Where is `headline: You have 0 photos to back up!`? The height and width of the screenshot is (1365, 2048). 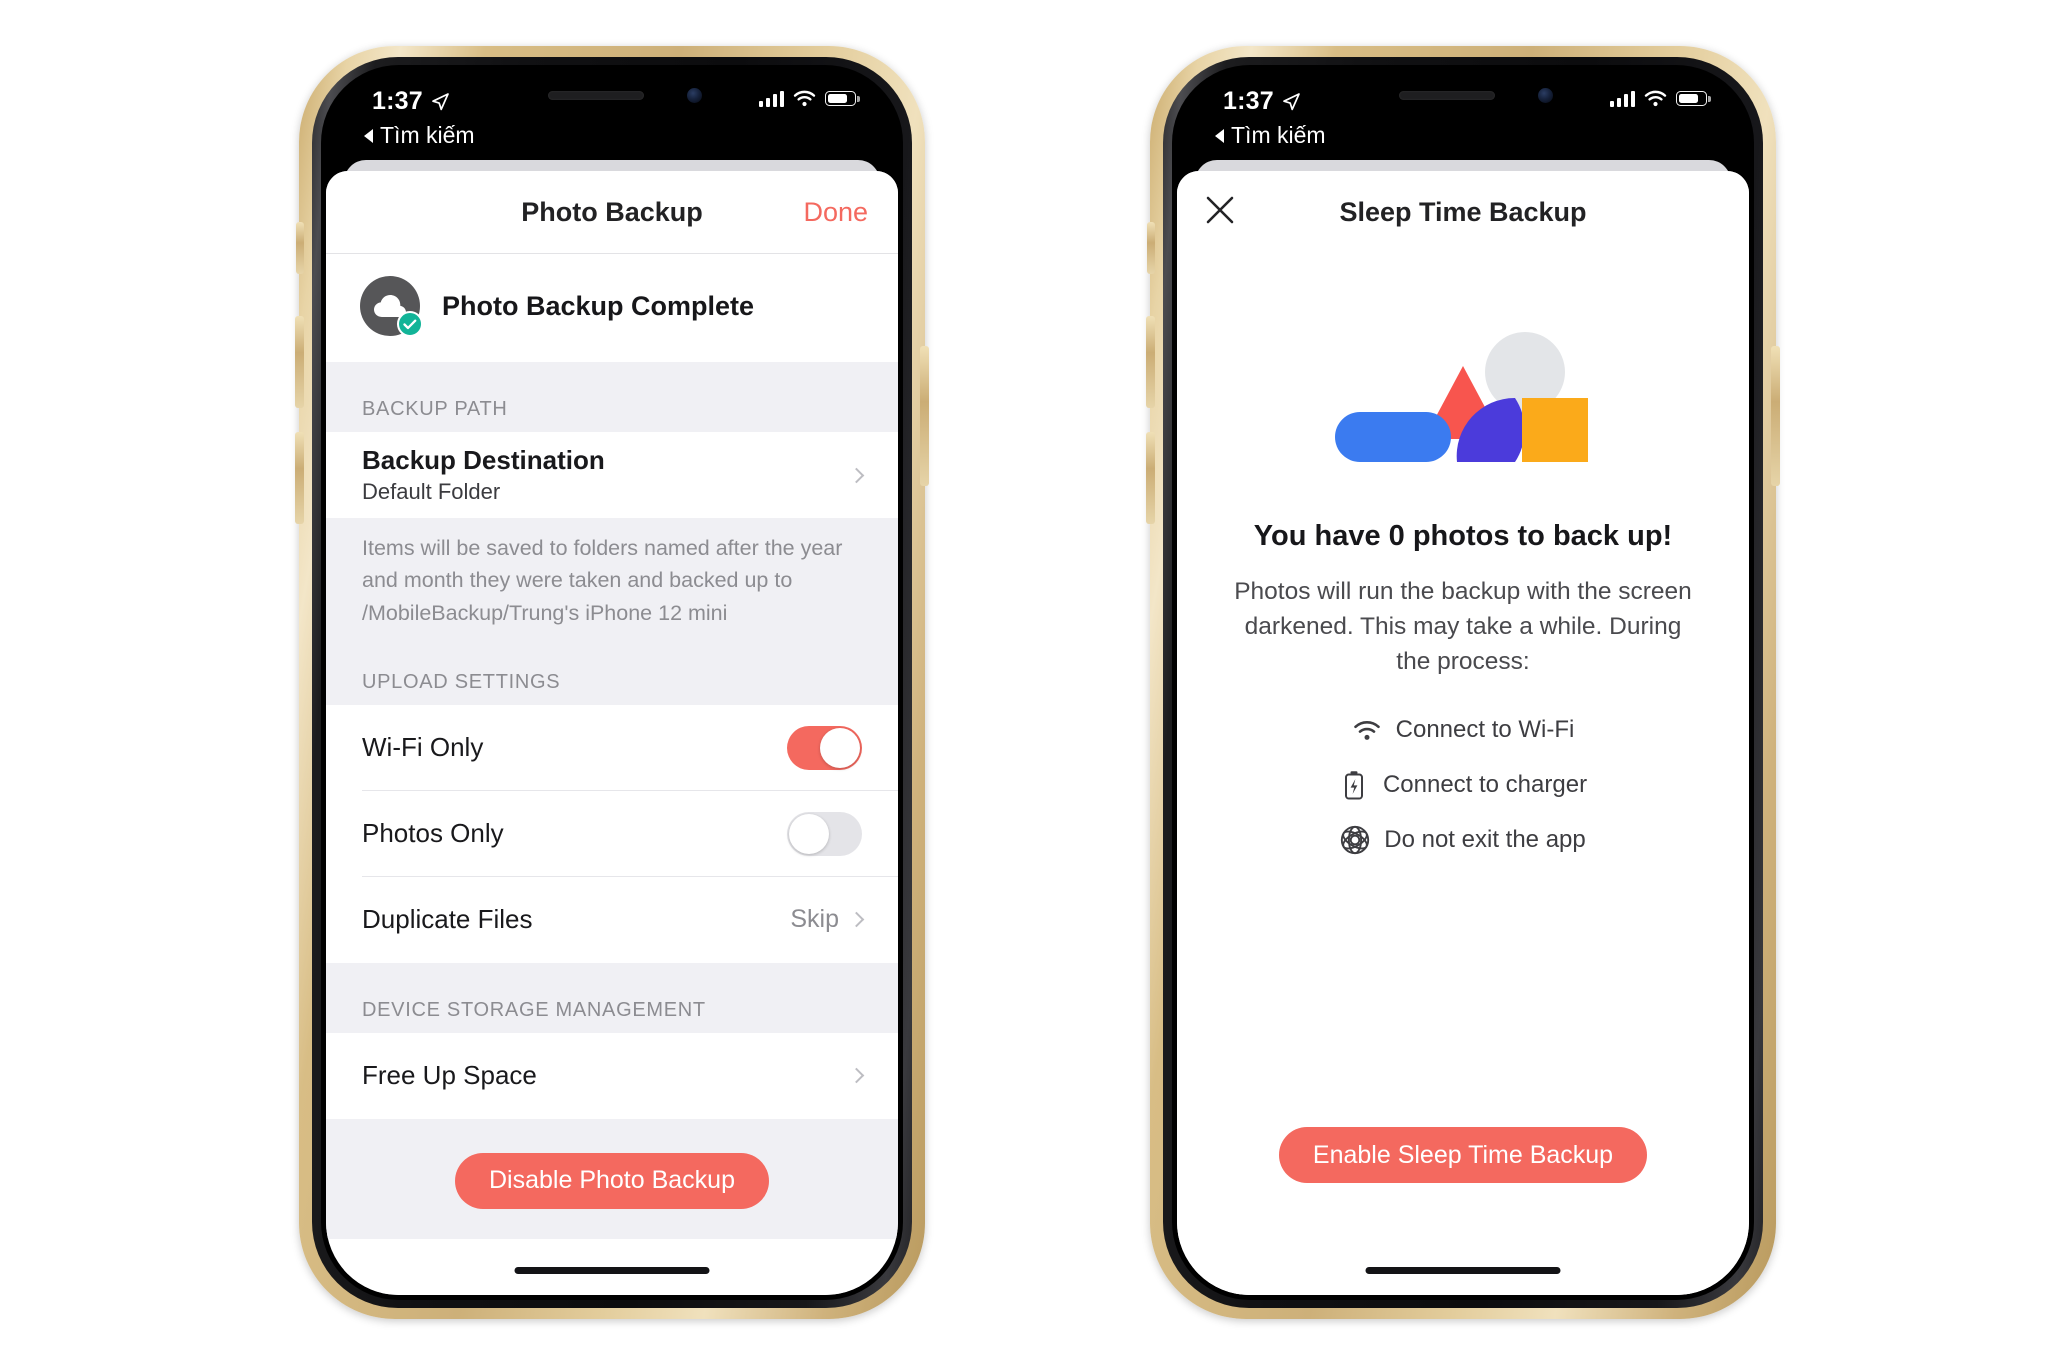
headline: You have 0 photos to back up! is located at coordinates (1463, 536).